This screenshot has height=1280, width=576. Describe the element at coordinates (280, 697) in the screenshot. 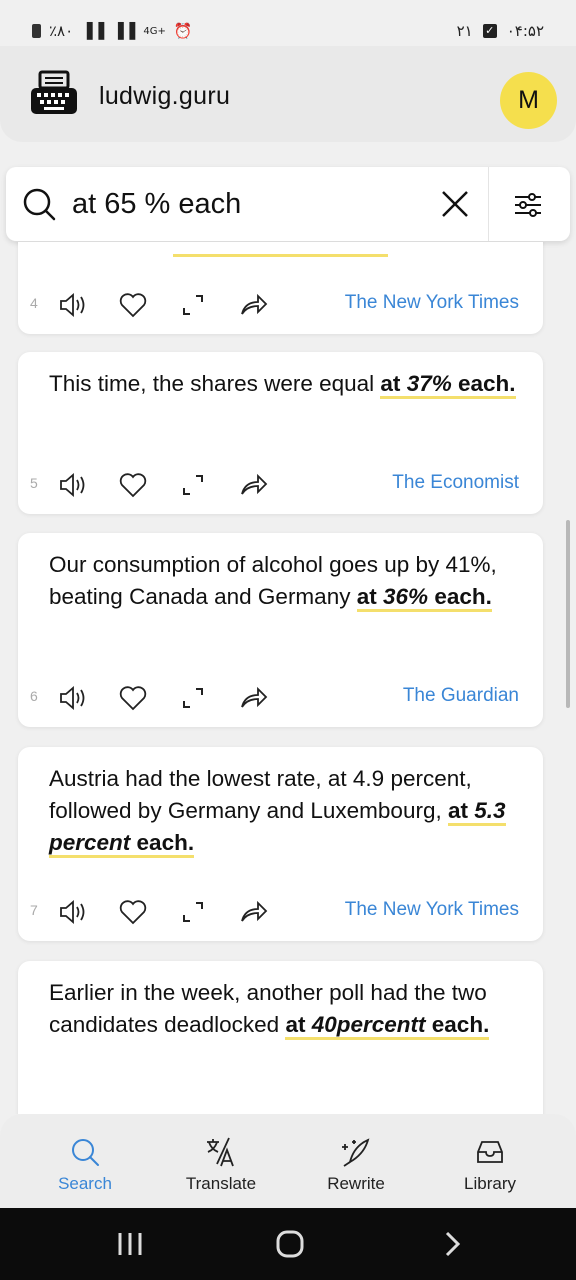

I see `card-actions: 6 The Guardian` at that location.